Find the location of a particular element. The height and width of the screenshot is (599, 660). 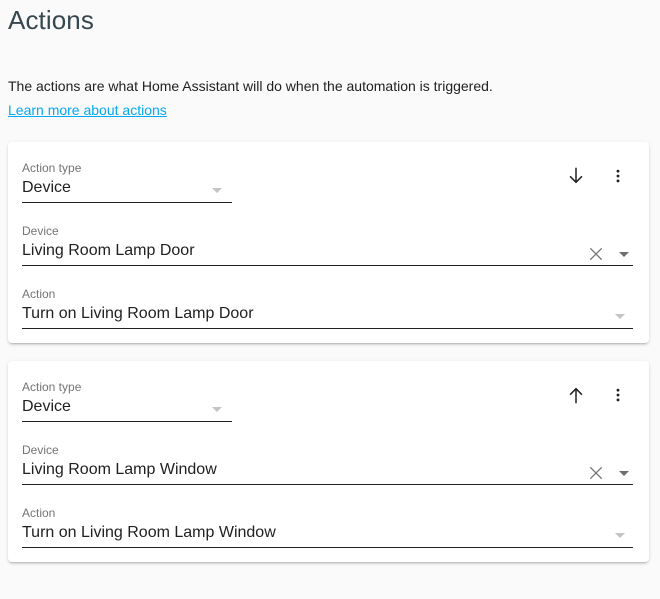

arrow-up-icon is located at coordinates (576, 395).